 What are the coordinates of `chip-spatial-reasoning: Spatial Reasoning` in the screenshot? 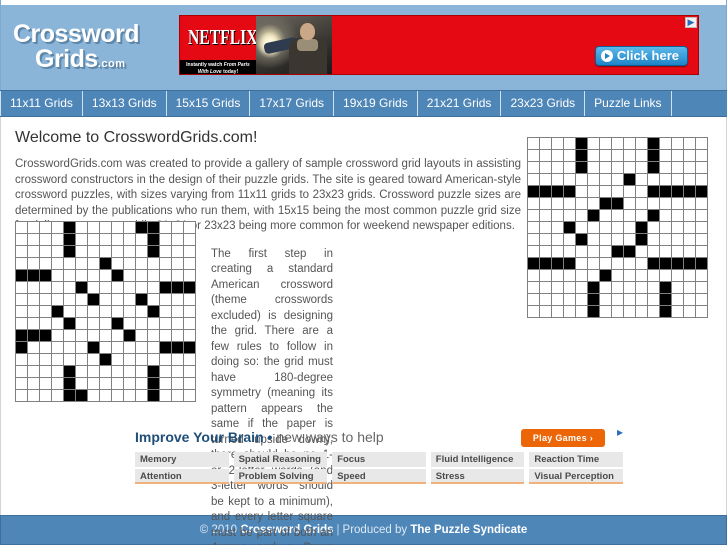 It's located at (280, 459).